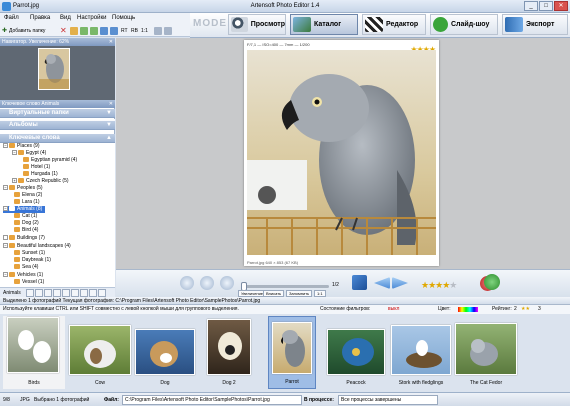  I want to click on tree-node: Hurgada (1), so click(40, 174).